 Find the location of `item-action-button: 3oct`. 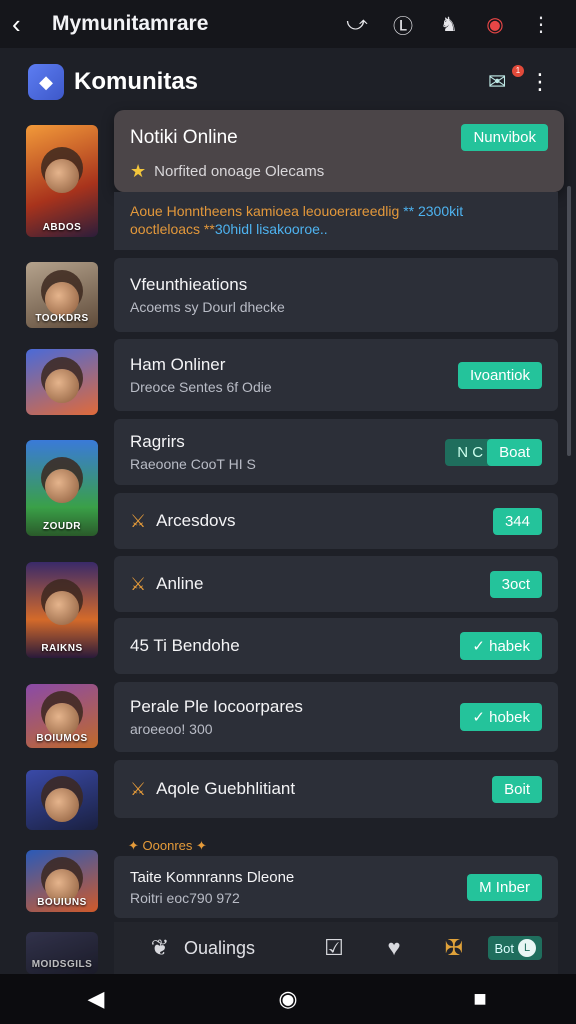

item-action-button: 3oct is located at coordinates (515, 584).